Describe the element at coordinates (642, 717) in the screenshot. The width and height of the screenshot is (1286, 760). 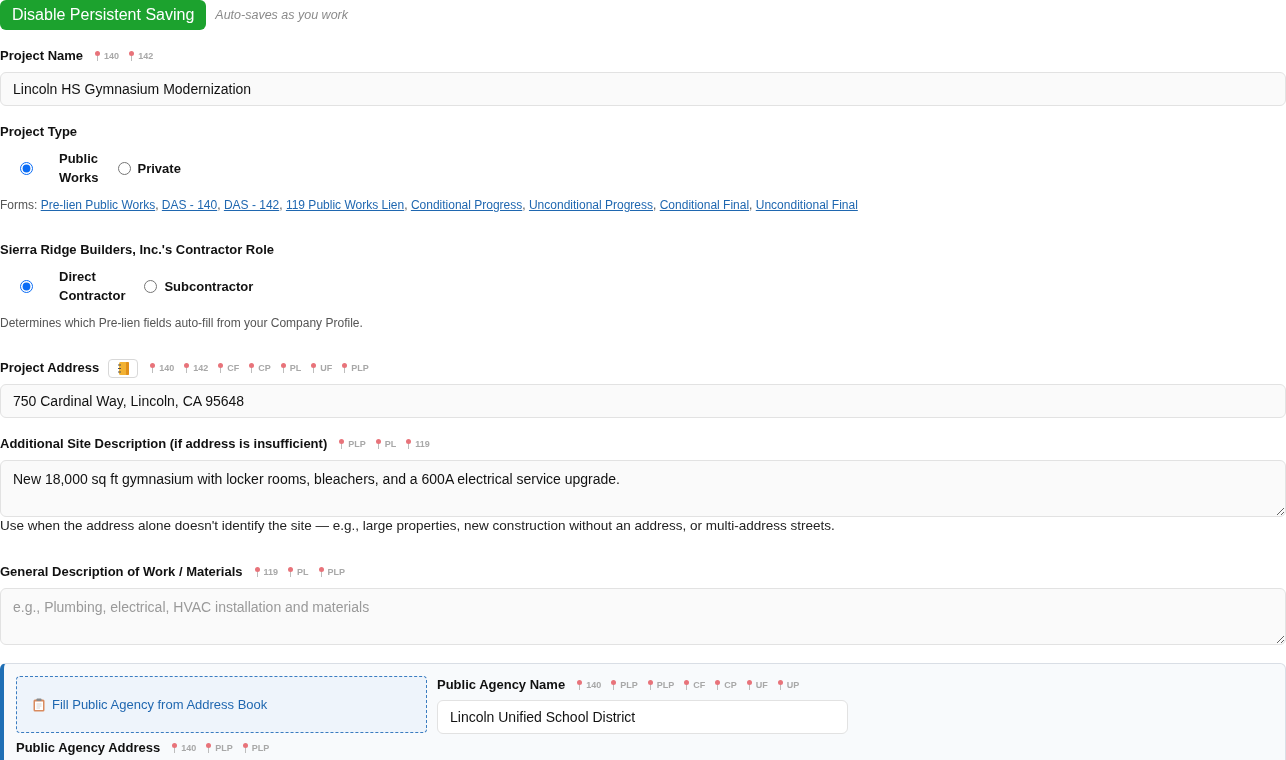
I see `text-input: Lincoln Unified School District` at that location.